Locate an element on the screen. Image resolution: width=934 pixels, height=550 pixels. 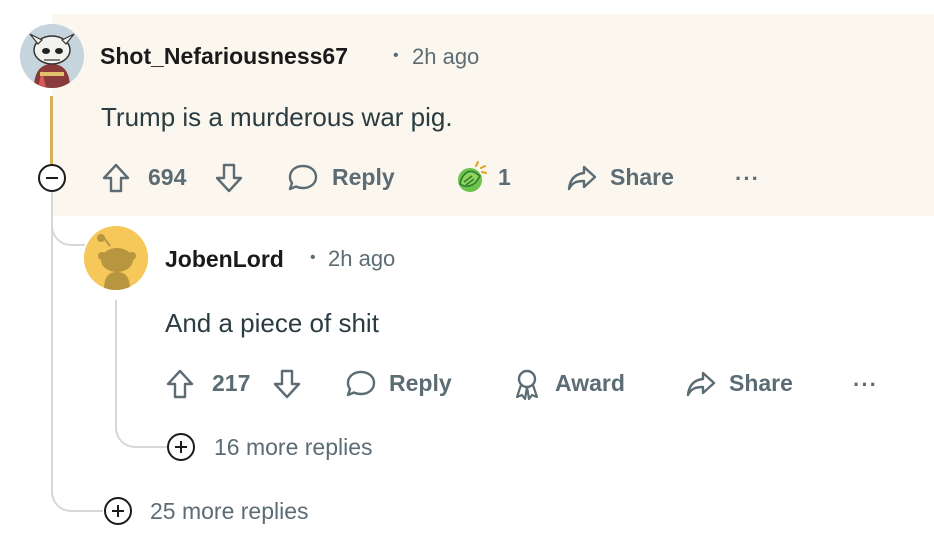
snoo-avatar-image is located at coordinates (52, 56).